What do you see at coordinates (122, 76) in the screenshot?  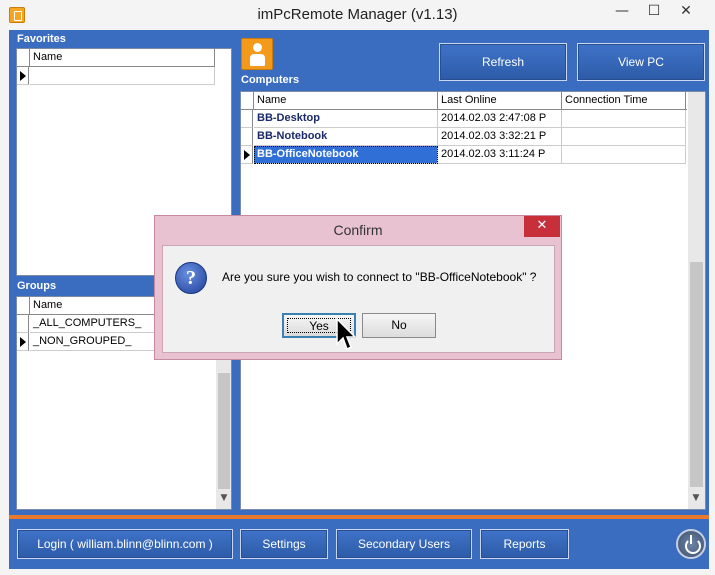 I see `favorites-cell-name` at bounding box center [122, 76].